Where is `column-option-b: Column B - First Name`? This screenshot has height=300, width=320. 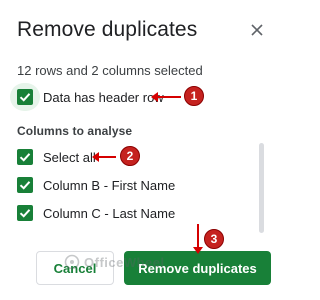 column-option-b: Column B - First Name is located at coordinates (96, 185).